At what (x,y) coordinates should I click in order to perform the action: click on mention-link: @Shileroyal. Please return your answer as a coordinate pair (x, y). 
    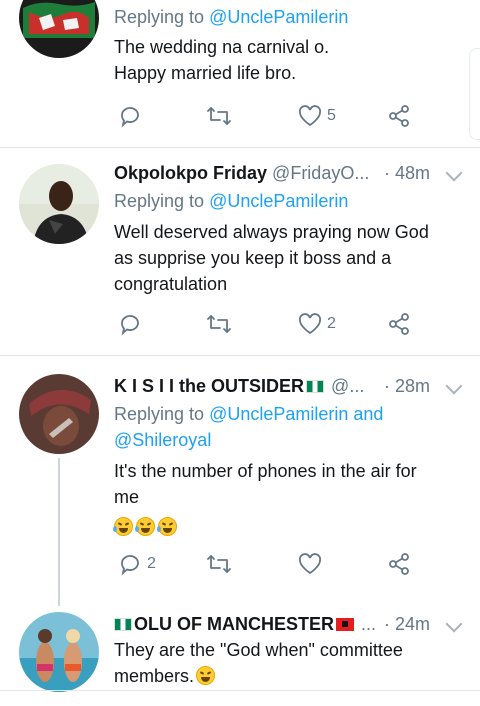
    Looking at the image, I should click on (162, 440).